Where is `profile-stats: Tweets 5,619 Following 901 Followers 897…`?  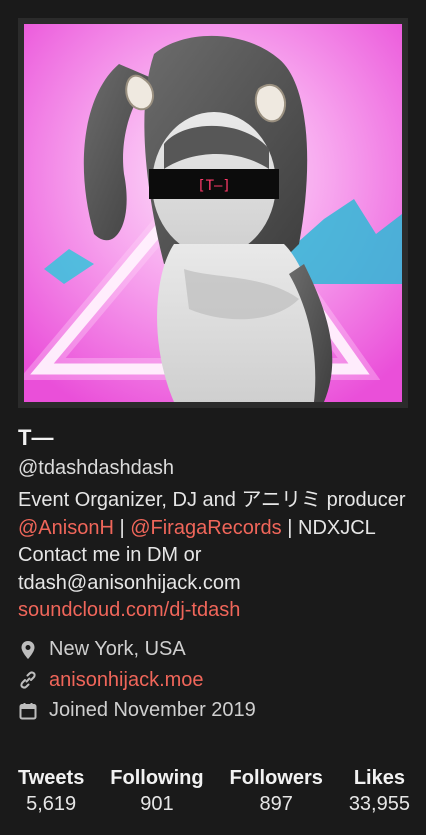
profile-stats: Tweets 5,619 Following 901 Followers 897… is located at coordinates (214, 791).